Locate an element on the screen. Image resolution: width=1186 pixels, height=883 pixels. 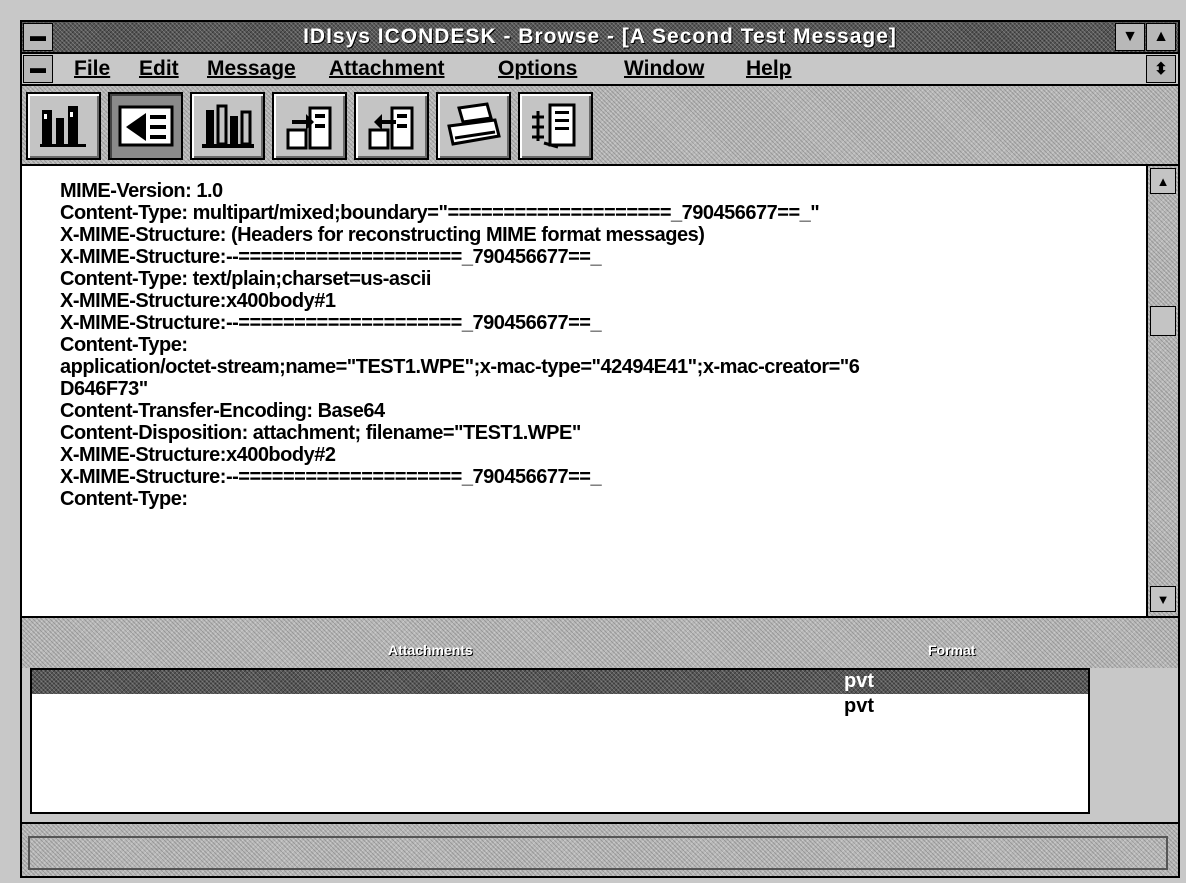
attachment-row-selected: pvt is located at coordinates (560, 682).